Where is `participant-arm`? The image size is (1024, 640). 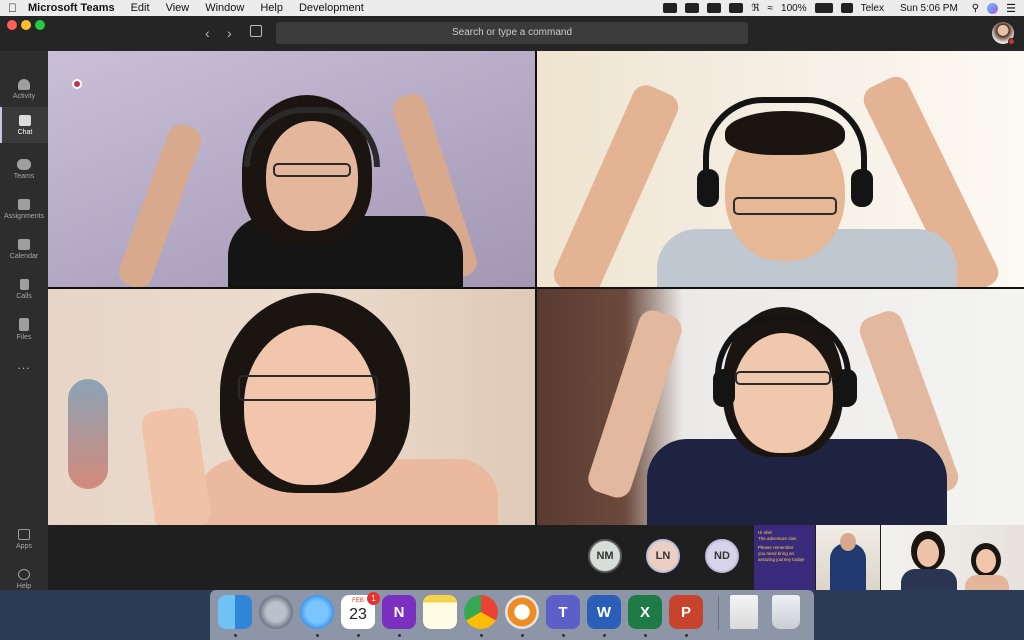 participant-arm is located at coordinates (160, 203).